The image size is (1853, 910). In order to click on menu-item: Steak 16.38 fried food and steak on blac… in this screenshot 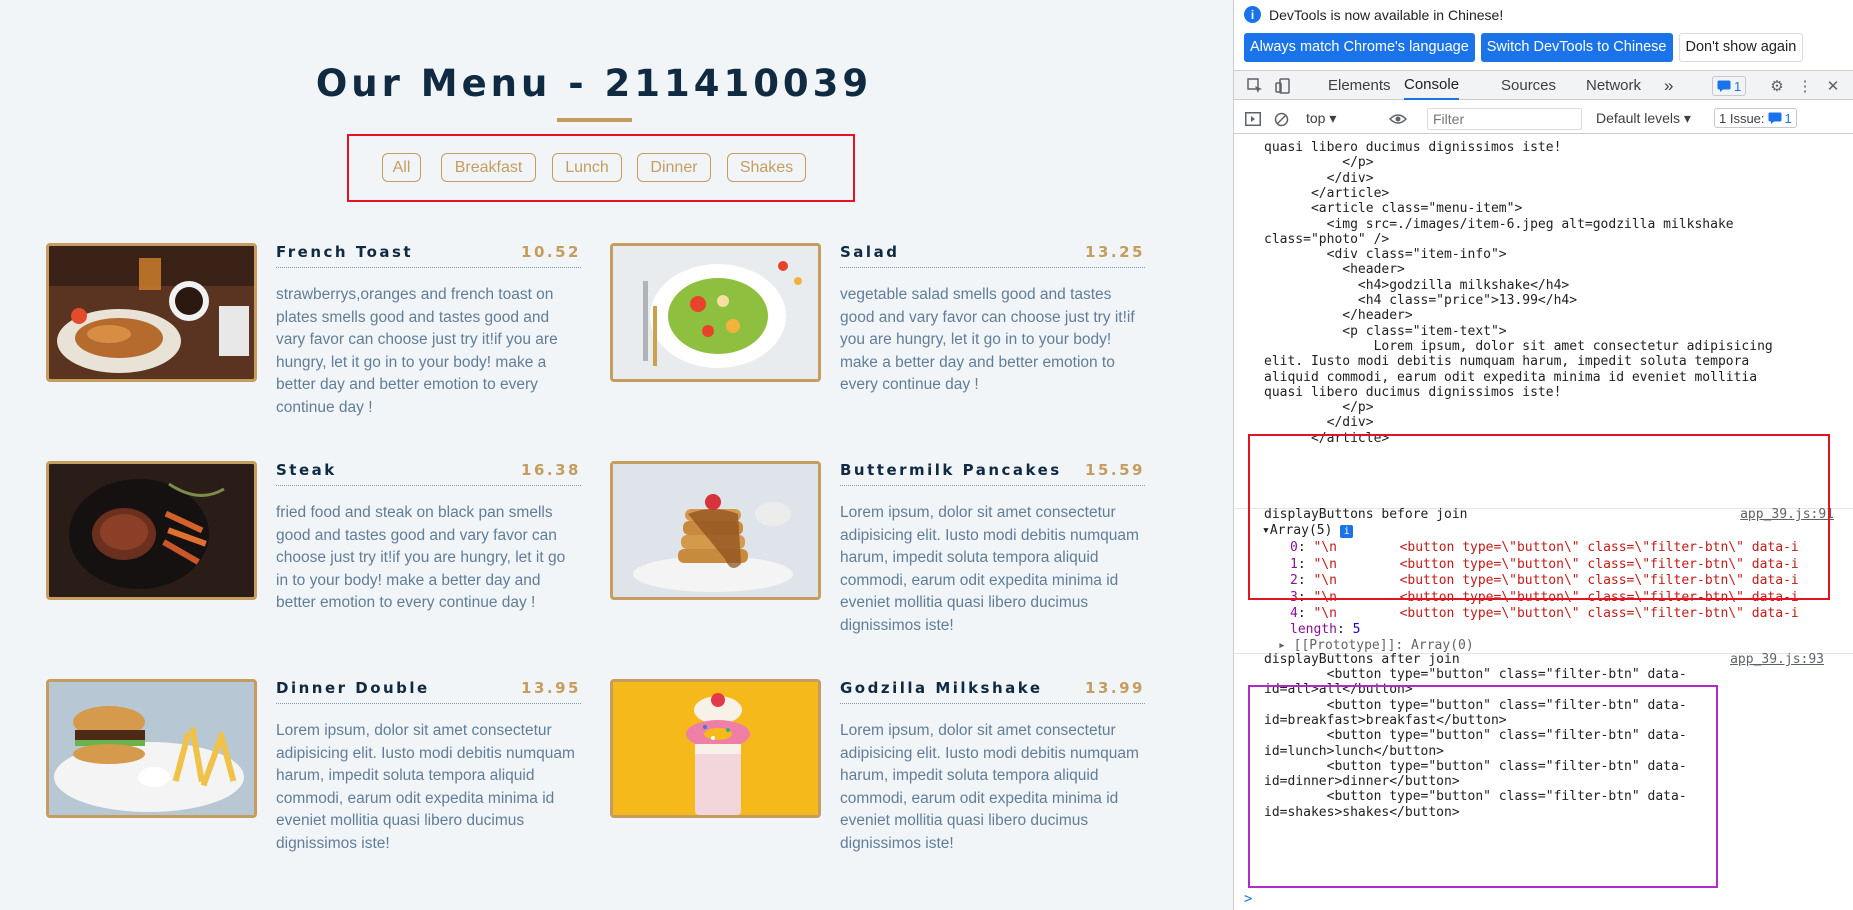, I will do `click(313, 556)`.